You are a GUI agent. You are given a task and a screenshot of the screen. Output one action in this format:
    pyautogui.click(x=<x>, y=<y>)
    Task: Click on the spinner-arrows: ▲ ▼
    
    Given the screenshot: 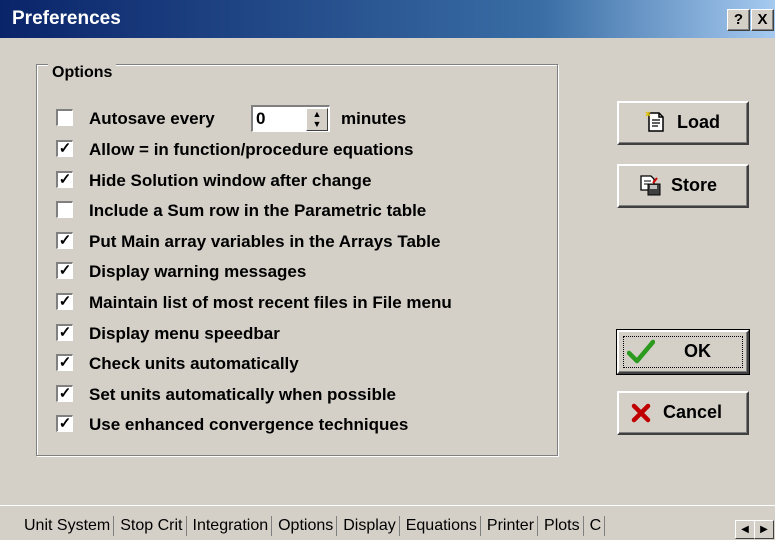 What is the action you would take?
    pyautogui.click(x=317, y=119)
    